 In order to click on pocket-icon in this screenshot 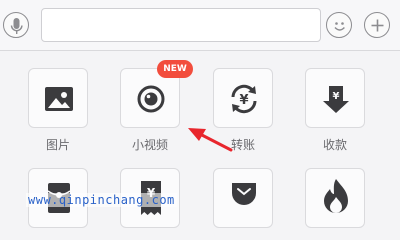, I will do `click(244, 194)`.